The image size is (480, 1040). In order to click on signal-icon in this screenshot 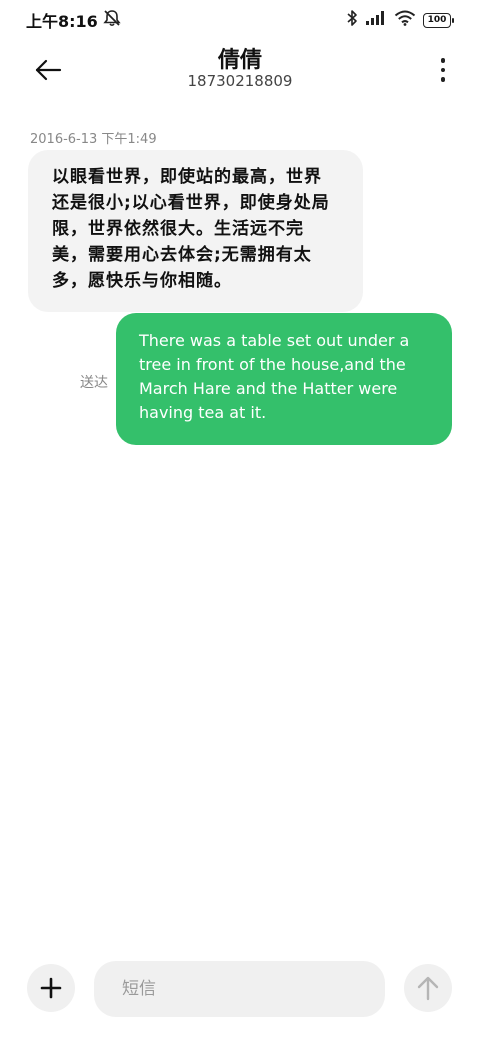, I will do `click(376, 20)`.